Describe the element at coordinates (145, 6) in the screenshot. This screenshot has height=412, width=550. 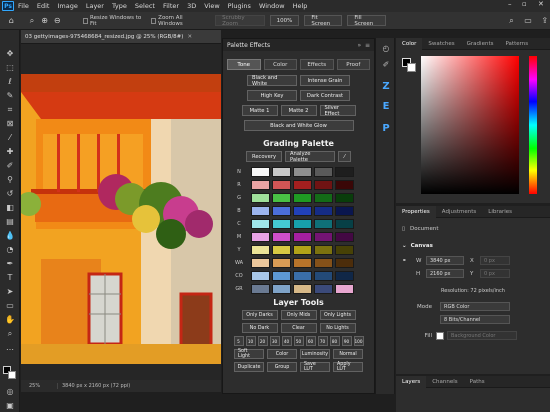
I see `menu-select: Select` at that location.